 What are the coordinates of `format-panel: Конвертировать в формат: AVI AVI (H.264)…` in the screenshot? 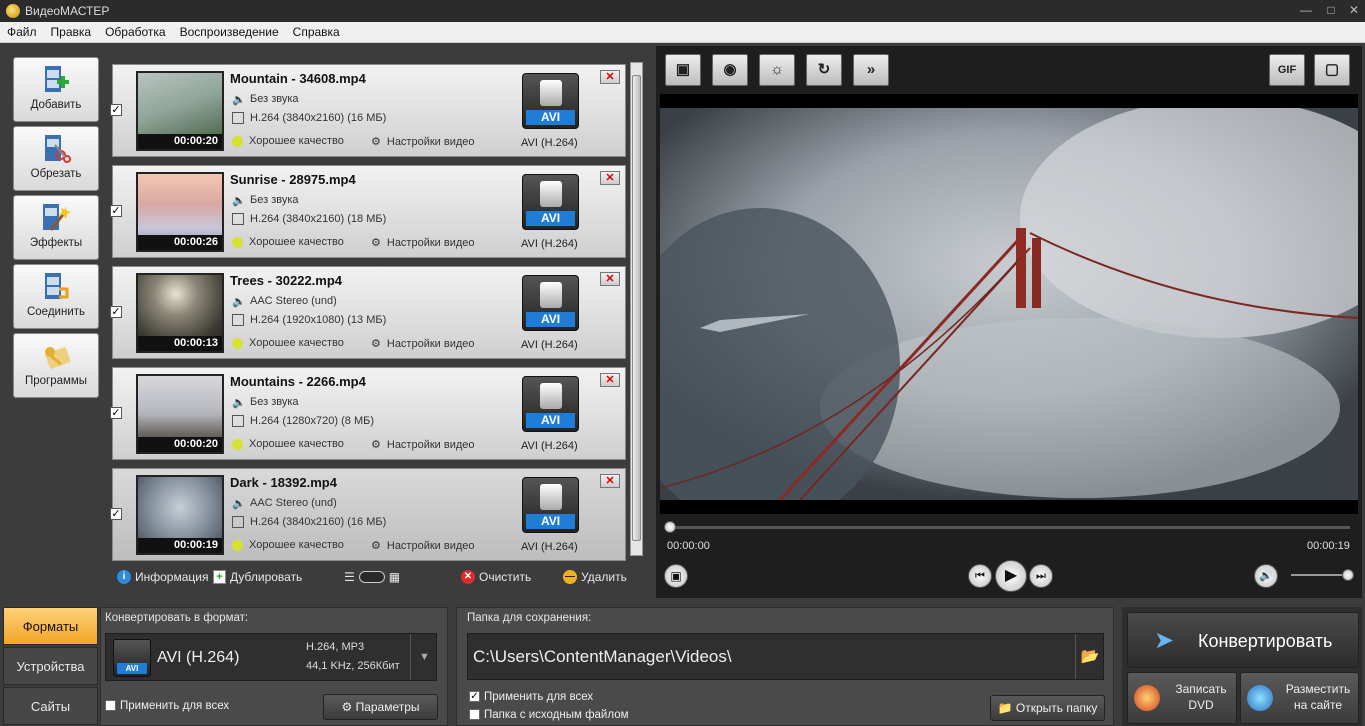 It's located at (274, 666).